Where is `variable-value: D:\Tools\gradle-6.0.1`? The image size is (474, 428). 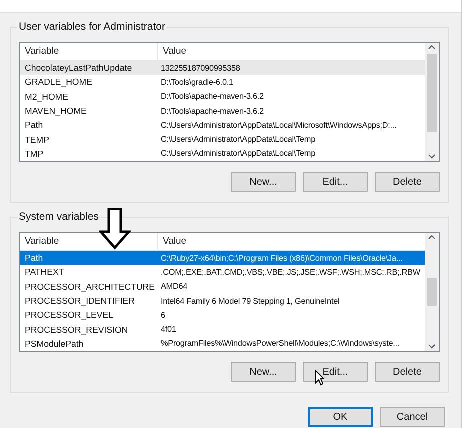
variable-value: D:\Tools\gradle-6.0.1 is located at coordinates (197, 82).